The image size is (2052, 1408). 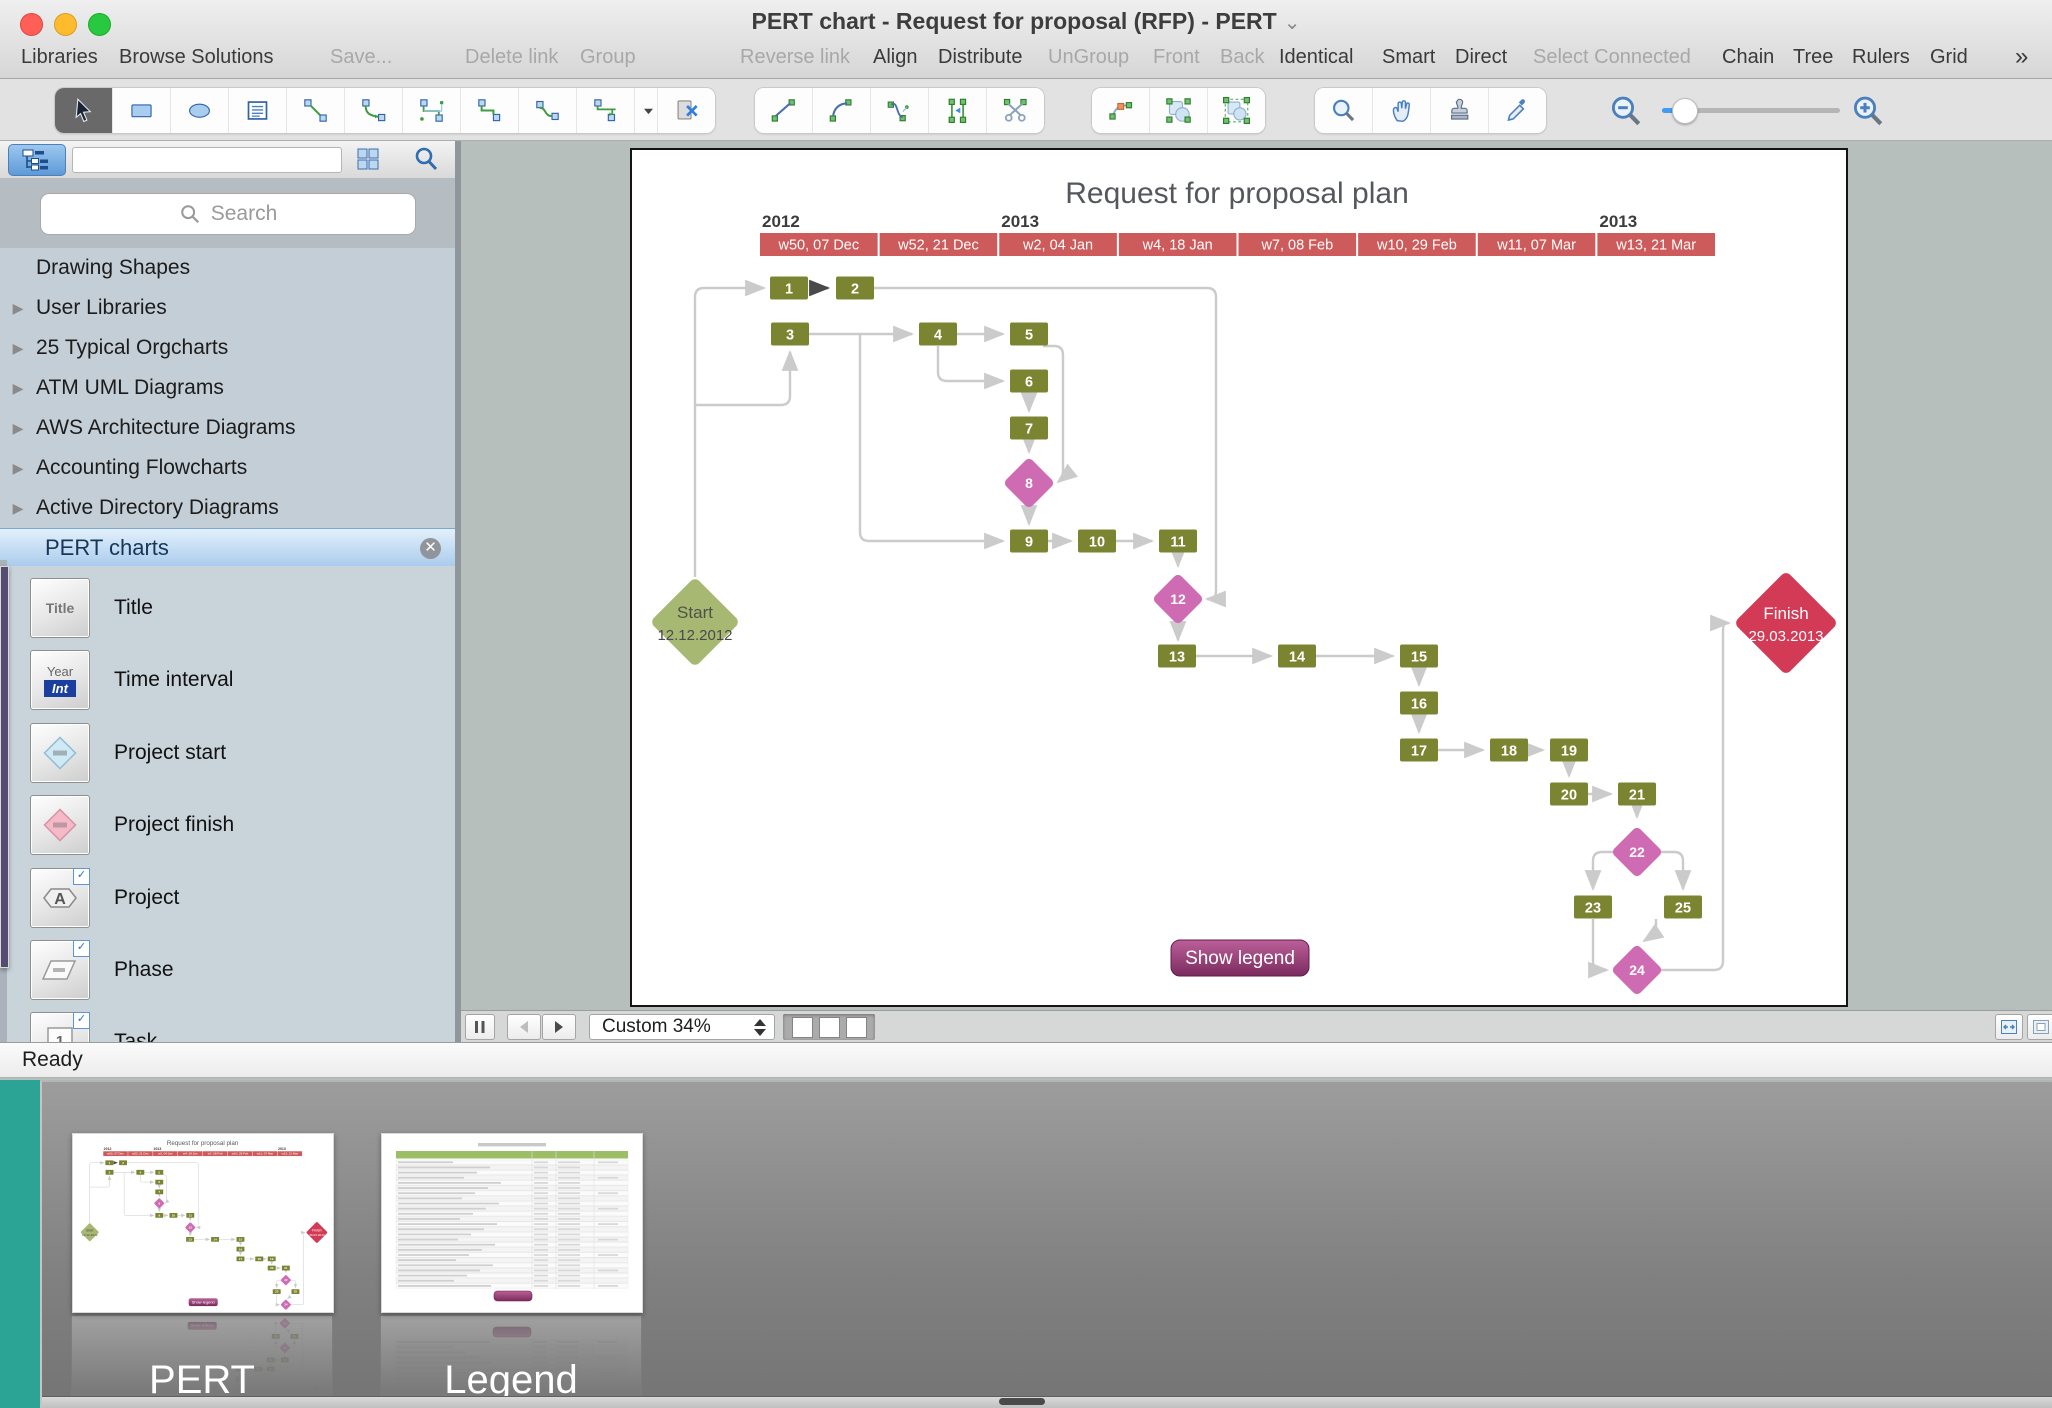 I want to click on timeline-week-cell: w2, 04 Jan, so click(x=1058, y=244).